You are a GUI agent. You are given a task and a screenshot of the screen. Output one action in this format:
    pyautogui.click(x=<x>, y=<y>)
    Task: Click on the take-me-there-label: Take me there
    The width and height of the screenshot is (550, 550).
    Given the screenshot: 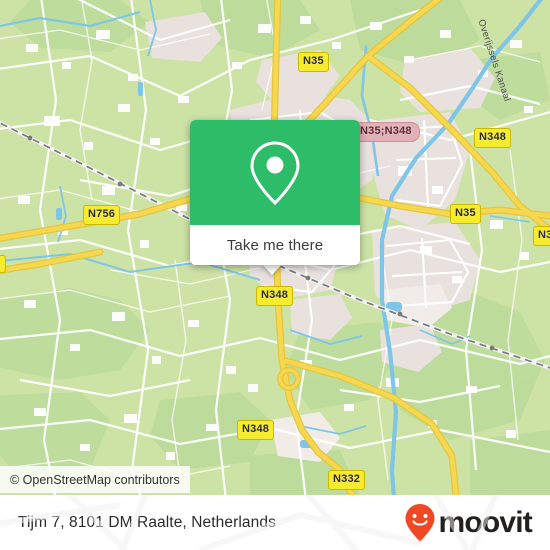 What is the action you would take?
    pyautogui.click(x=275, y=245)
    